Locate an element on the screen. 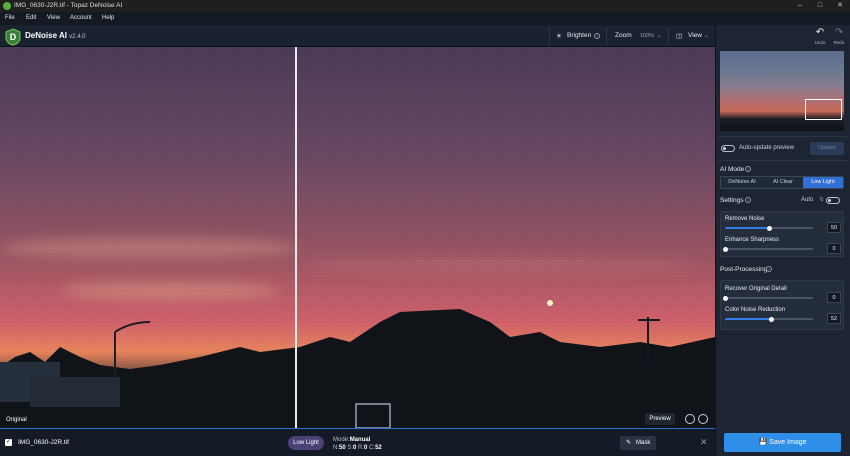  remove-noise-fill is located at coordinates (747, 228).